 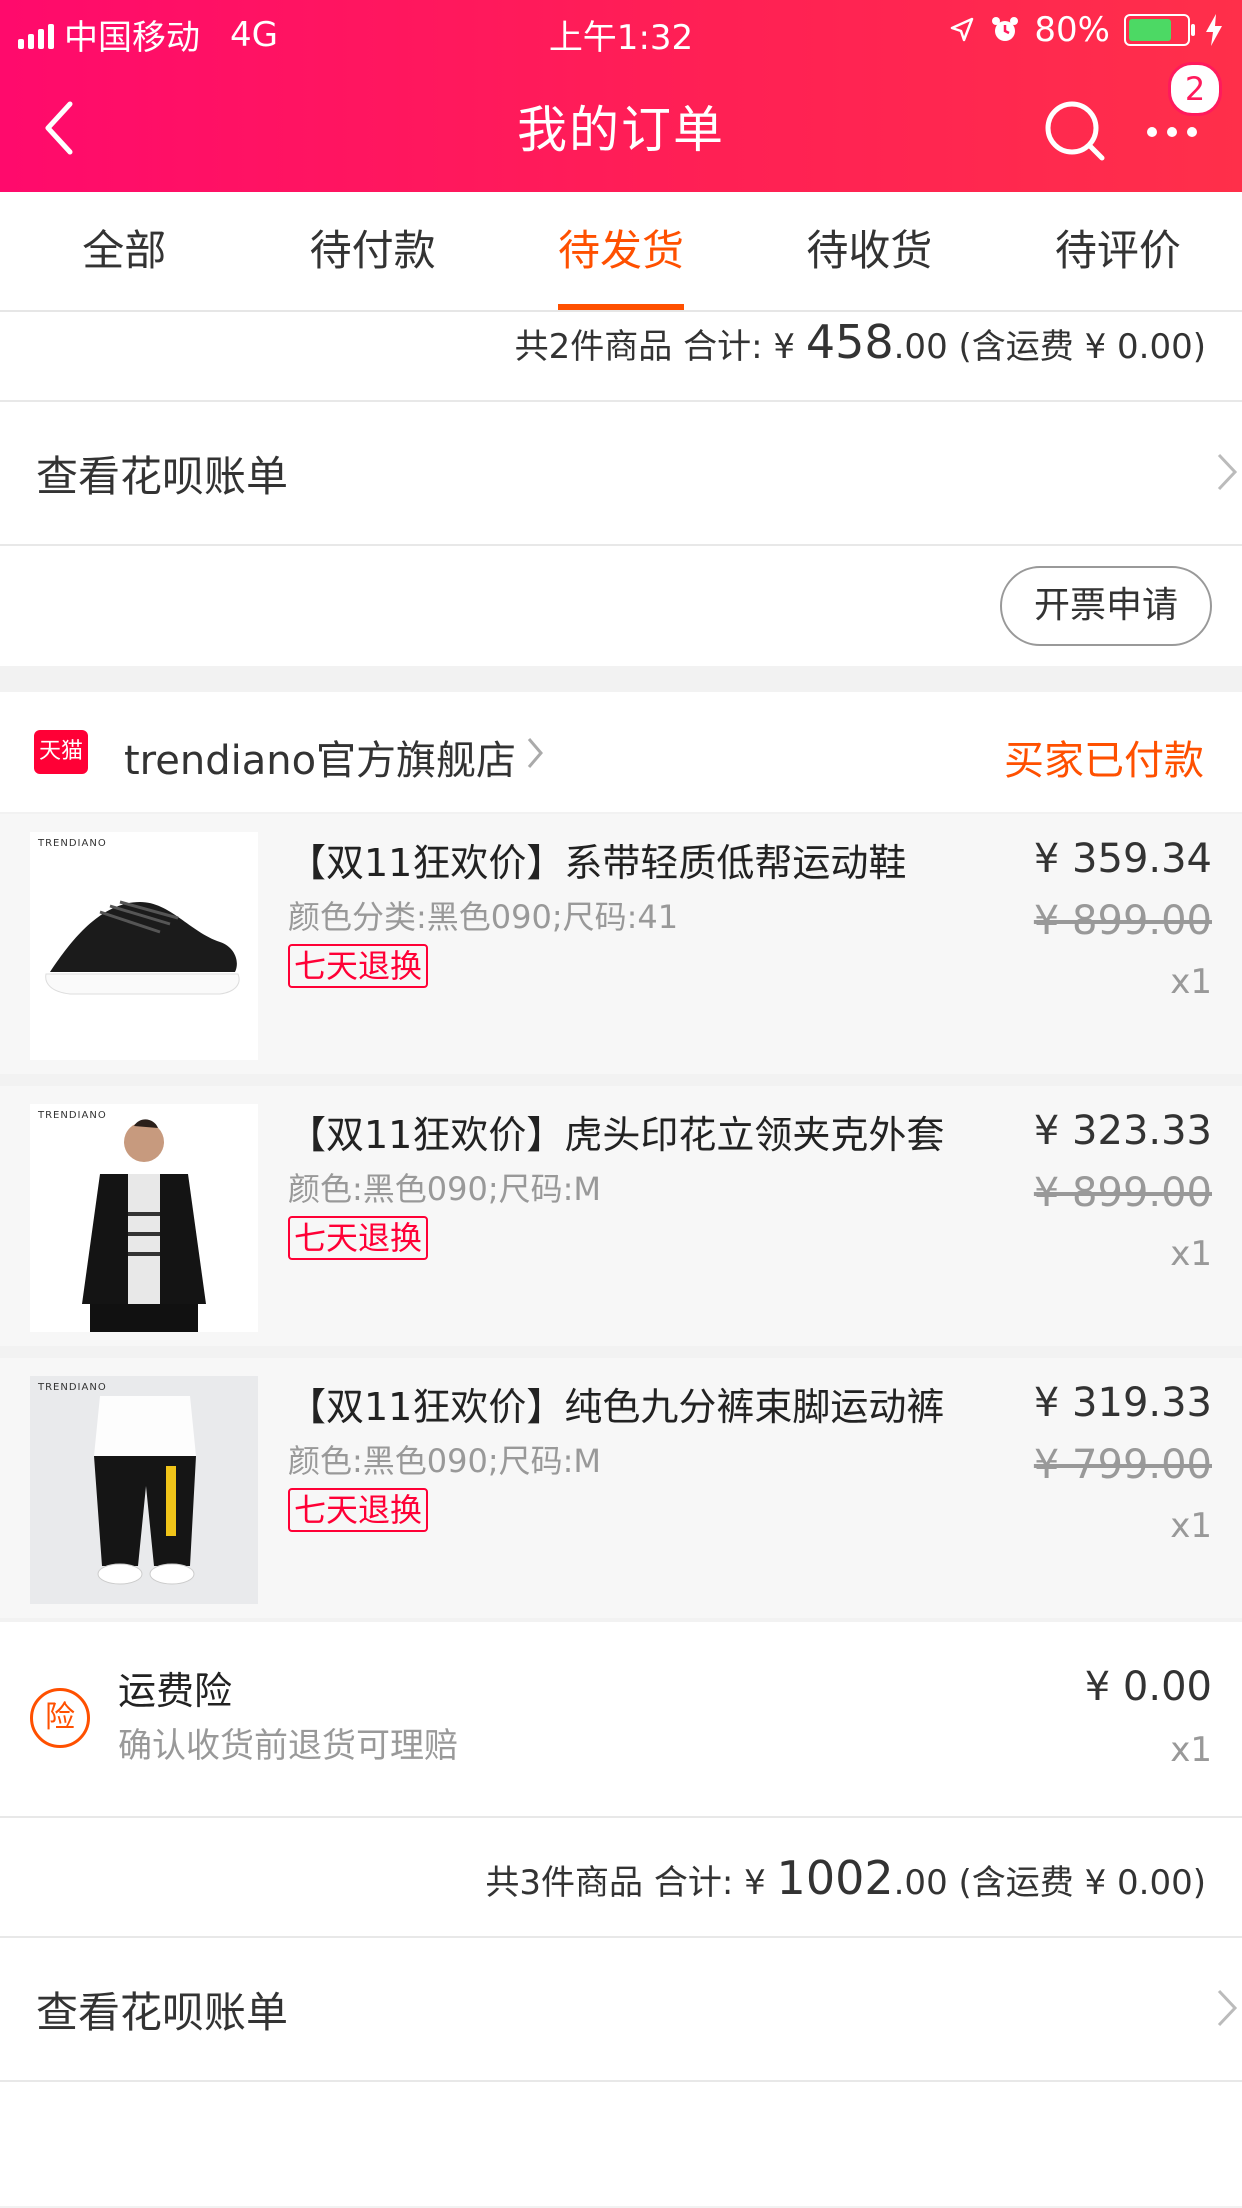 I want to click on order-total: 1002, so click(x=835, y=1878).